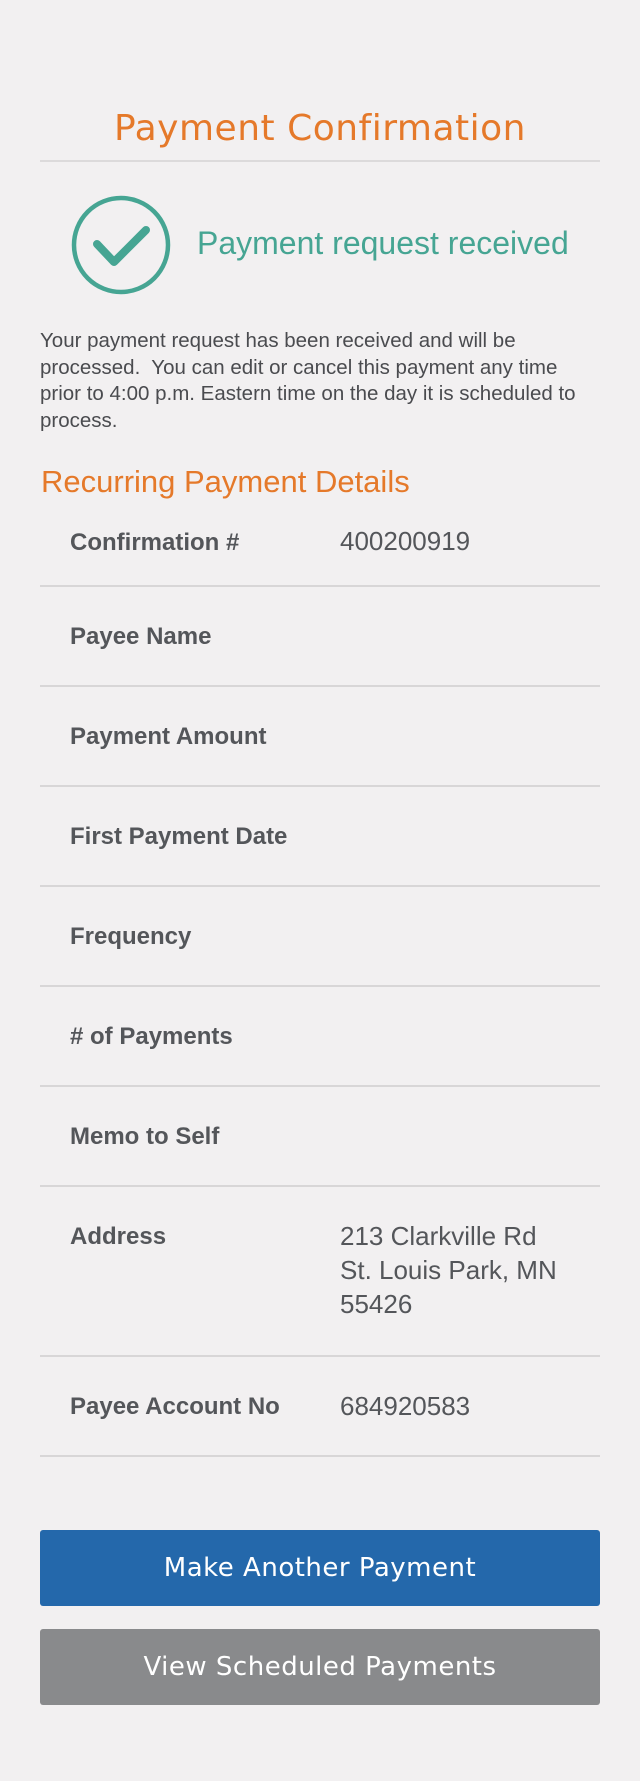  I want to click on detail-label: Payment Amount, so click(168, 736).